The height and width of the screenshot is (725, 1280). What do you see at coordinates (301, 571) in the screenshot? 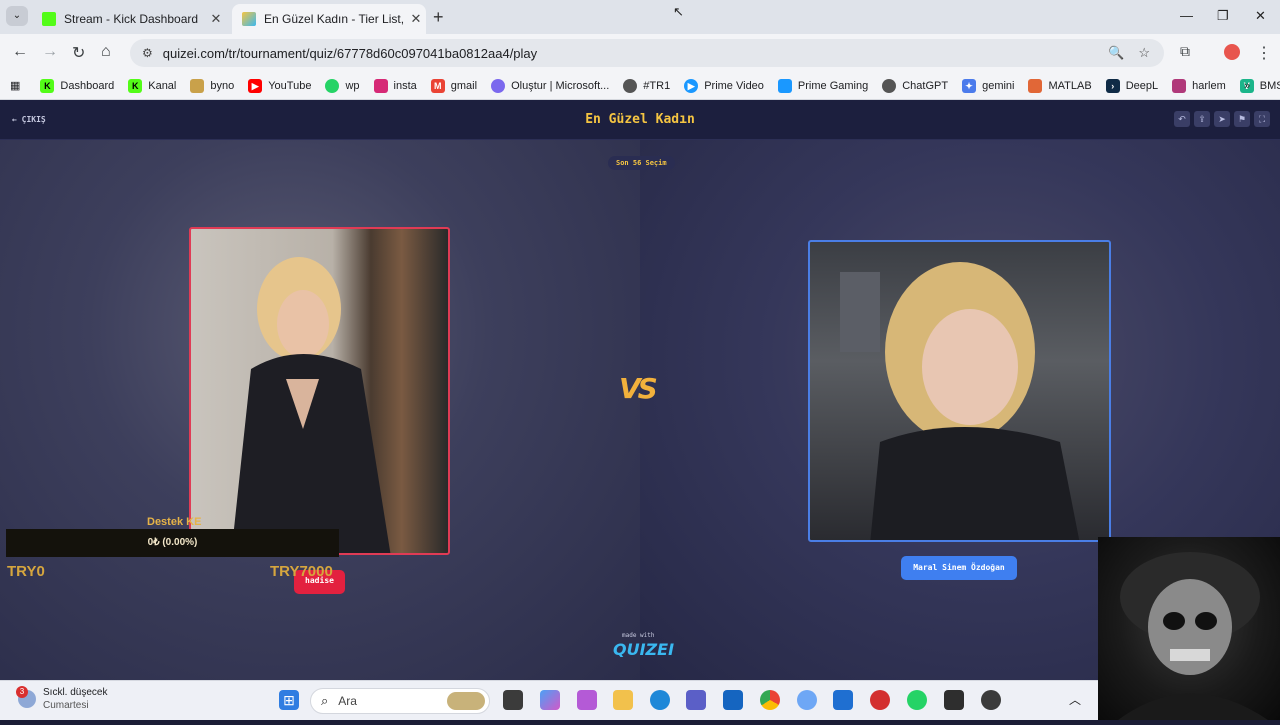
I see `donation-max-value: TRY7000` at bounding box center [301, 571].